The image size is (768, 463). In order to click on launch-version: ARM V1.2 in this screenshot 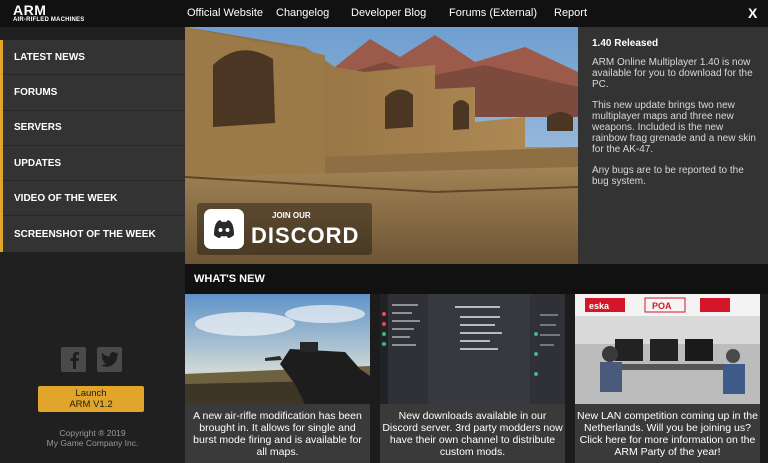, I will do `click(91, 404)`.